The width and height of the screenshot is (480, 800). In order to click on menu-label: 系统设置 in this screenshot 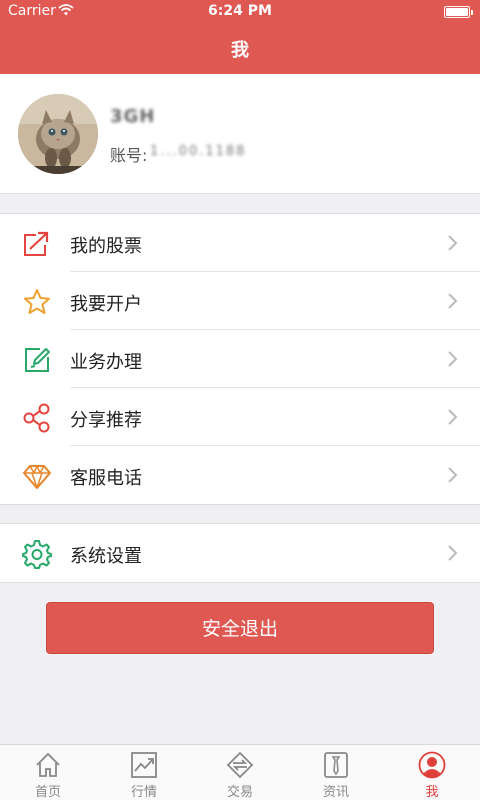, I will do `click(106, 556)`.